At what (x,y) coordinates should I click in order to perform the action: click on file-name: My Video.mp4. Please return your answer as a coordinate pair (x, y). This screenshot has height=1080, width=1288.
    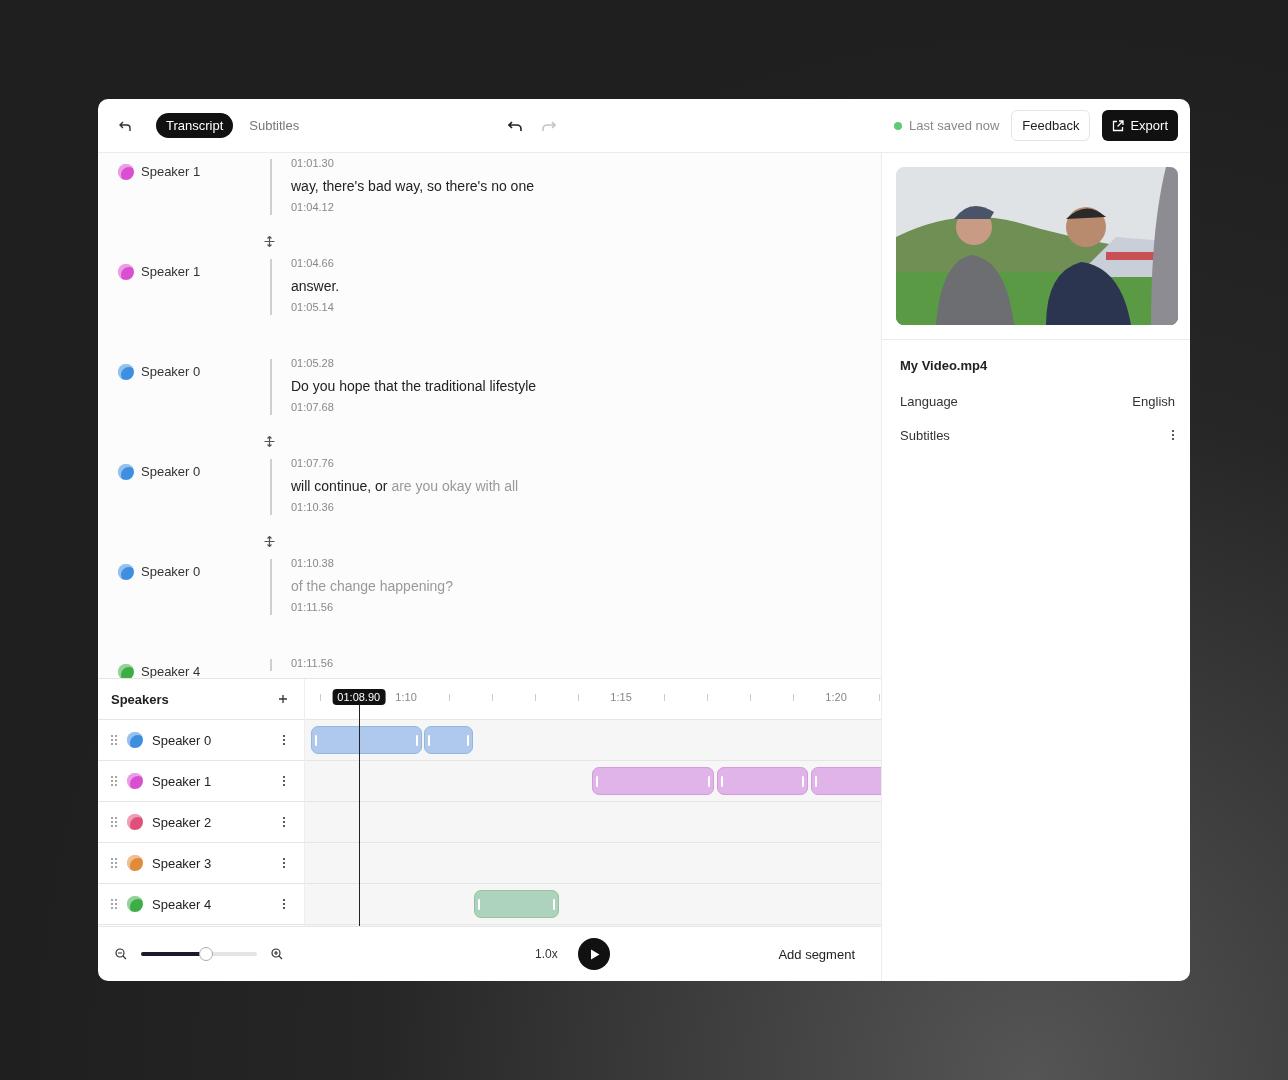
    Looking at the image, I should click on (944, 365).